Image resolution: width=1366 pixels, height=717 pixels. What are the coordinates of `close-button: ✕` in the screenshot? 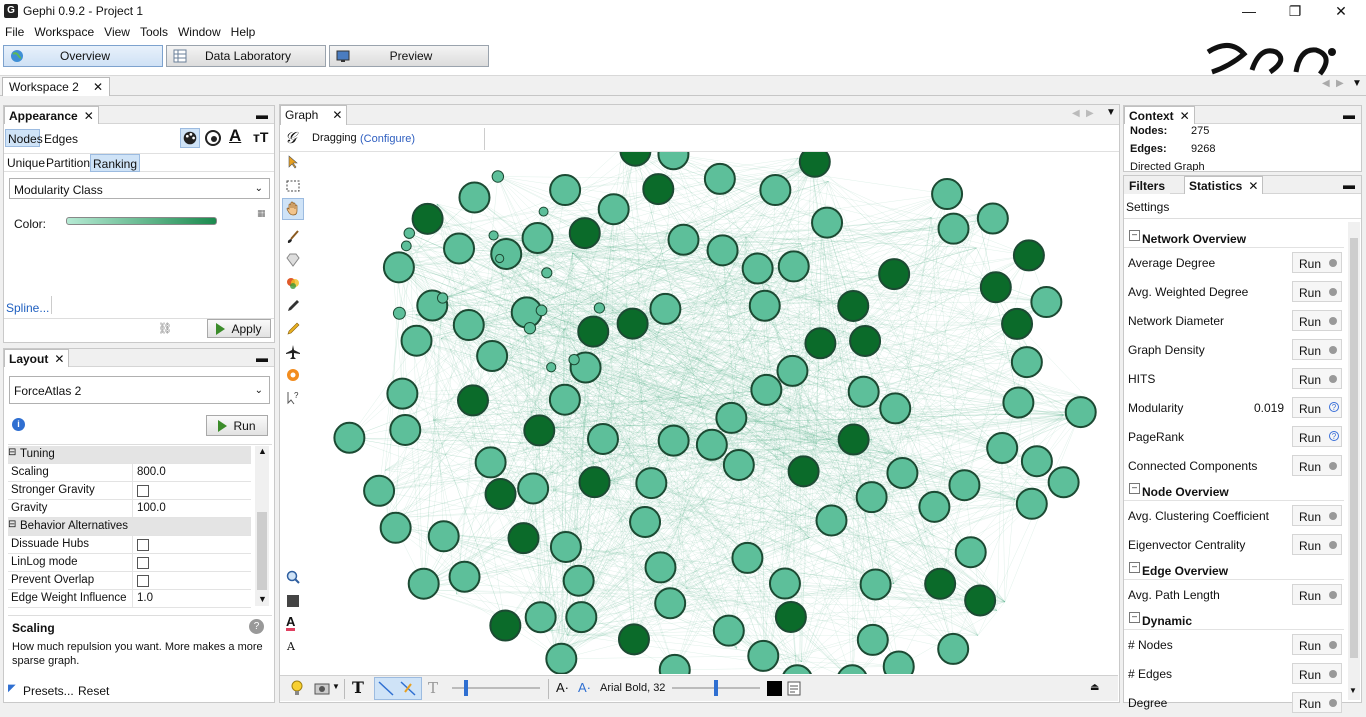 It's located at (1341, 12).